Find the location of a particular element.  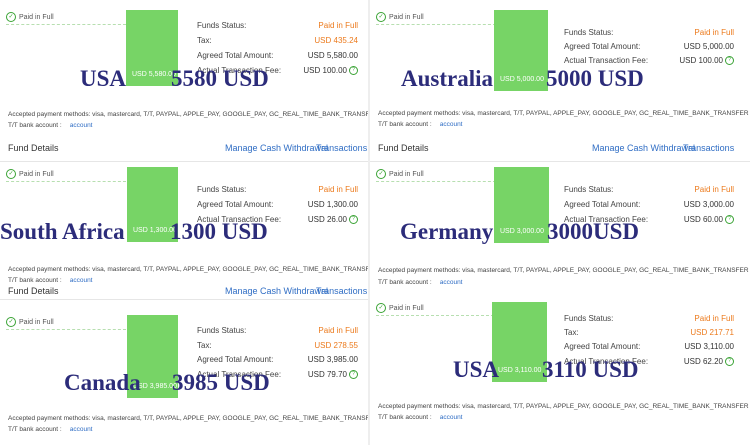

bar-amount: USD 3,110.00 is located at coordinates (520, 370).